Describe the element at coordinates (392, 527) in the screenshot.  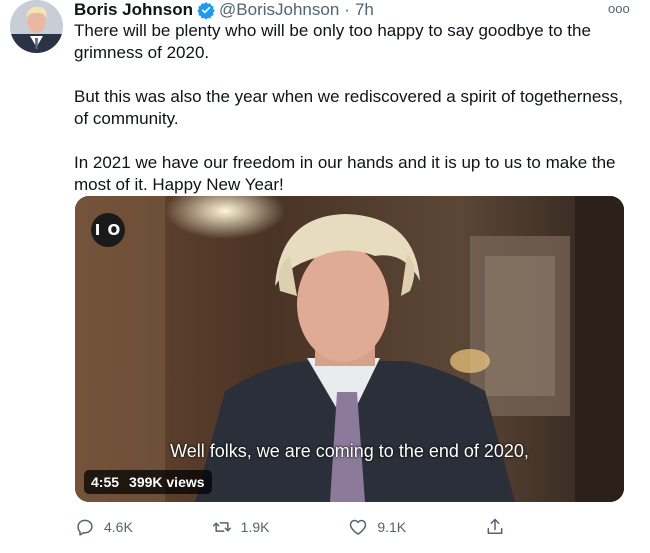
I see `like-count: 9.1K` at that location.